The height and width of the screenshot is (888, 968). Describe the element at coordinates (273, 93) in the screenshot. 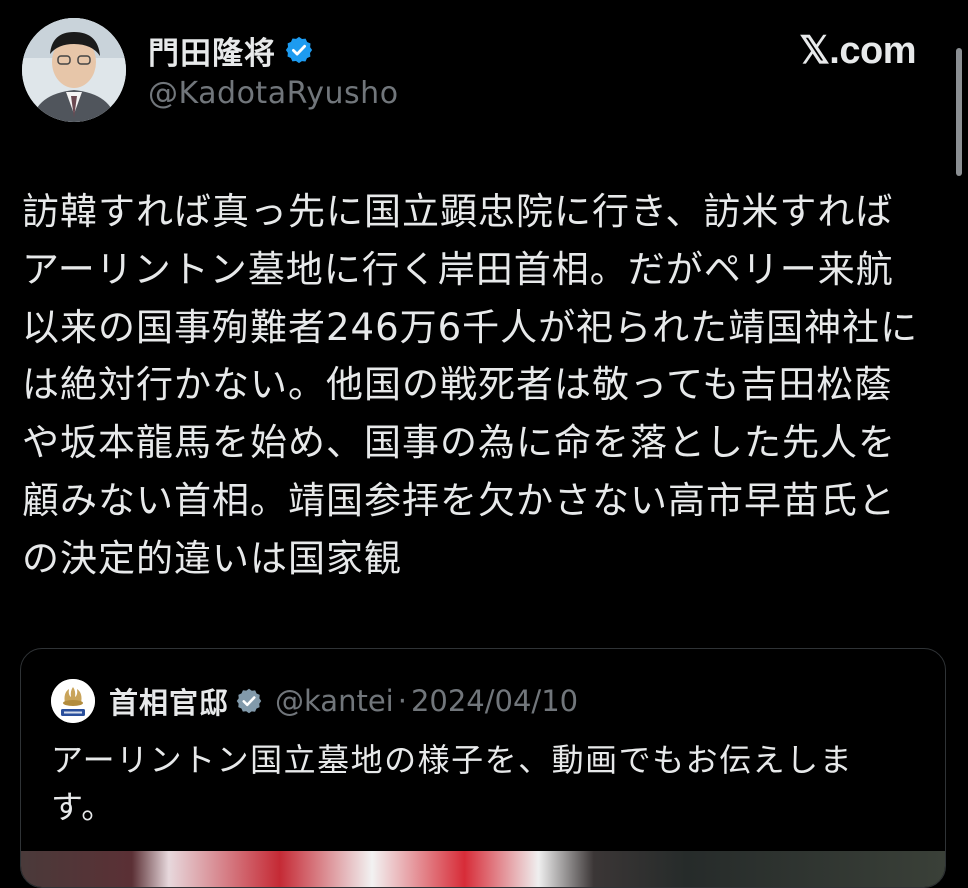

I see `author-handle: @KadotaRyusho` at that location.